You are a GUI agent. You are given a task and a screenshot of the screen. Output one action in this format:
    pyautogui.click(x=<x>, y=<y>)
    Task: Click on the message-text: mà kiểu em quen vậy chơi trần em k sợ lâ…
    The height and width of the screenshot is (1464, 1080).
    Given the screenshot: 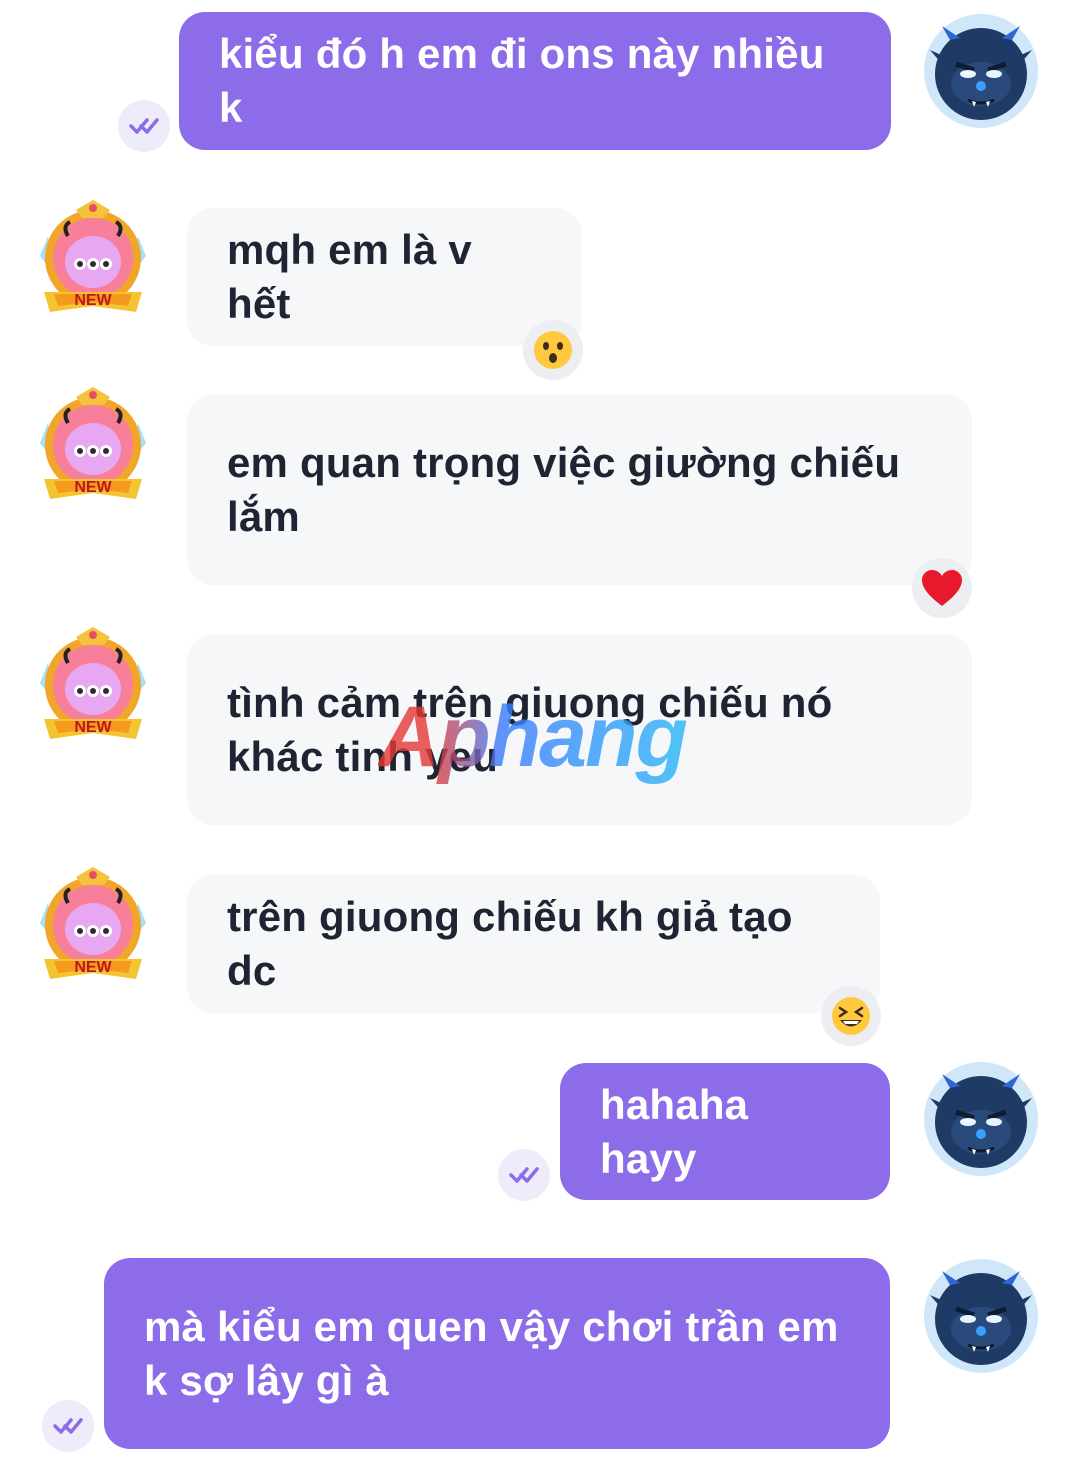 What is the action you would take?
    pyautogui.click(x=491, y=1353)
    